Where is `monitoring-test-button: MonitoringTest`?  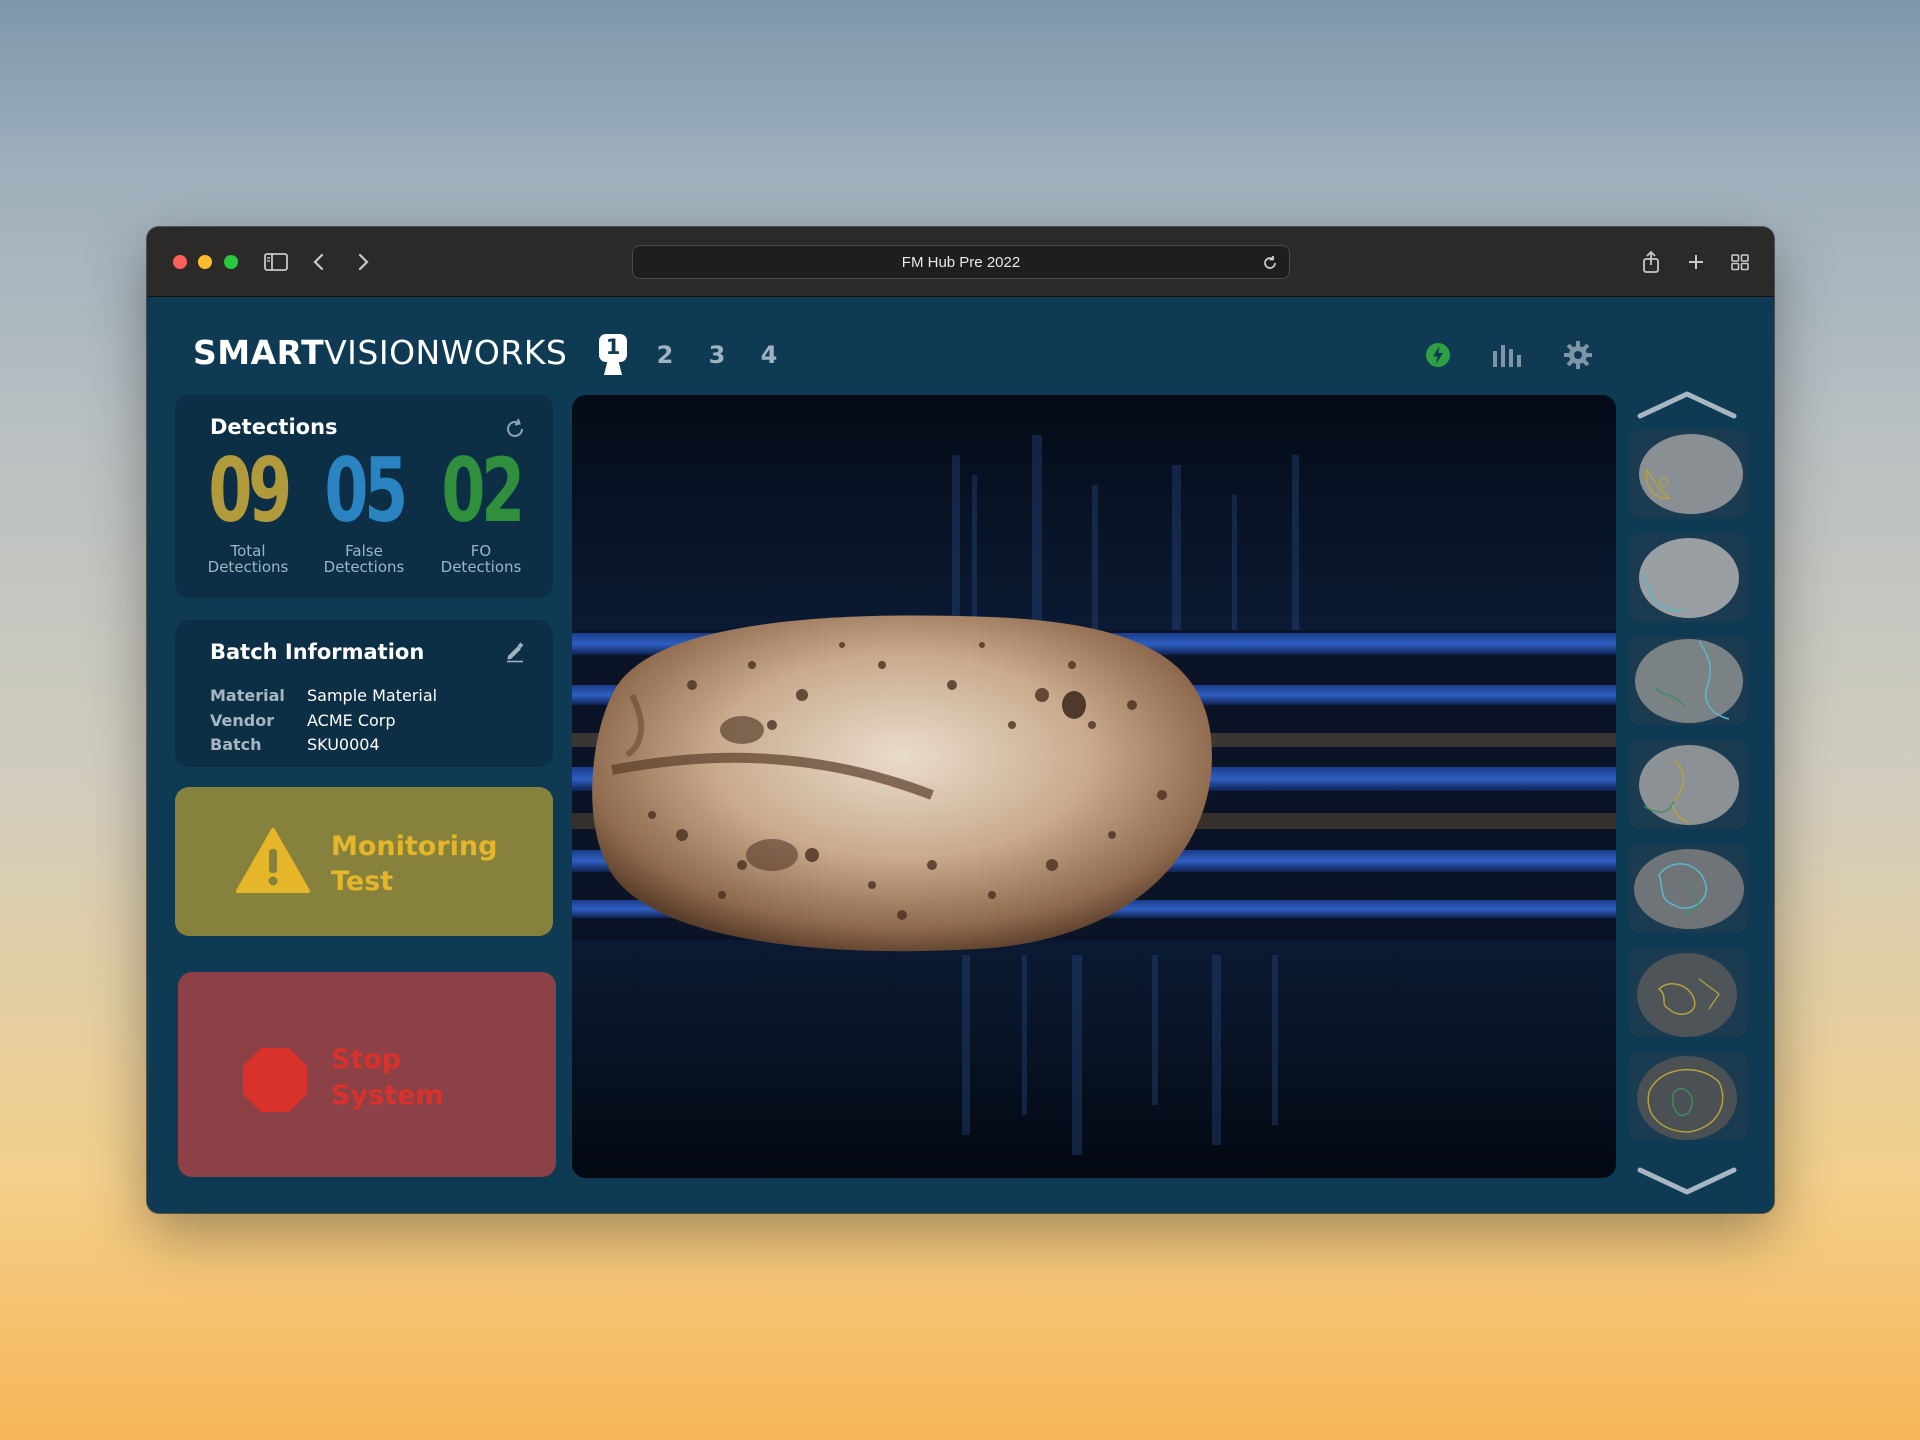
monitoring-test-button: MonitoringTest is located at coordinates (364, 861).